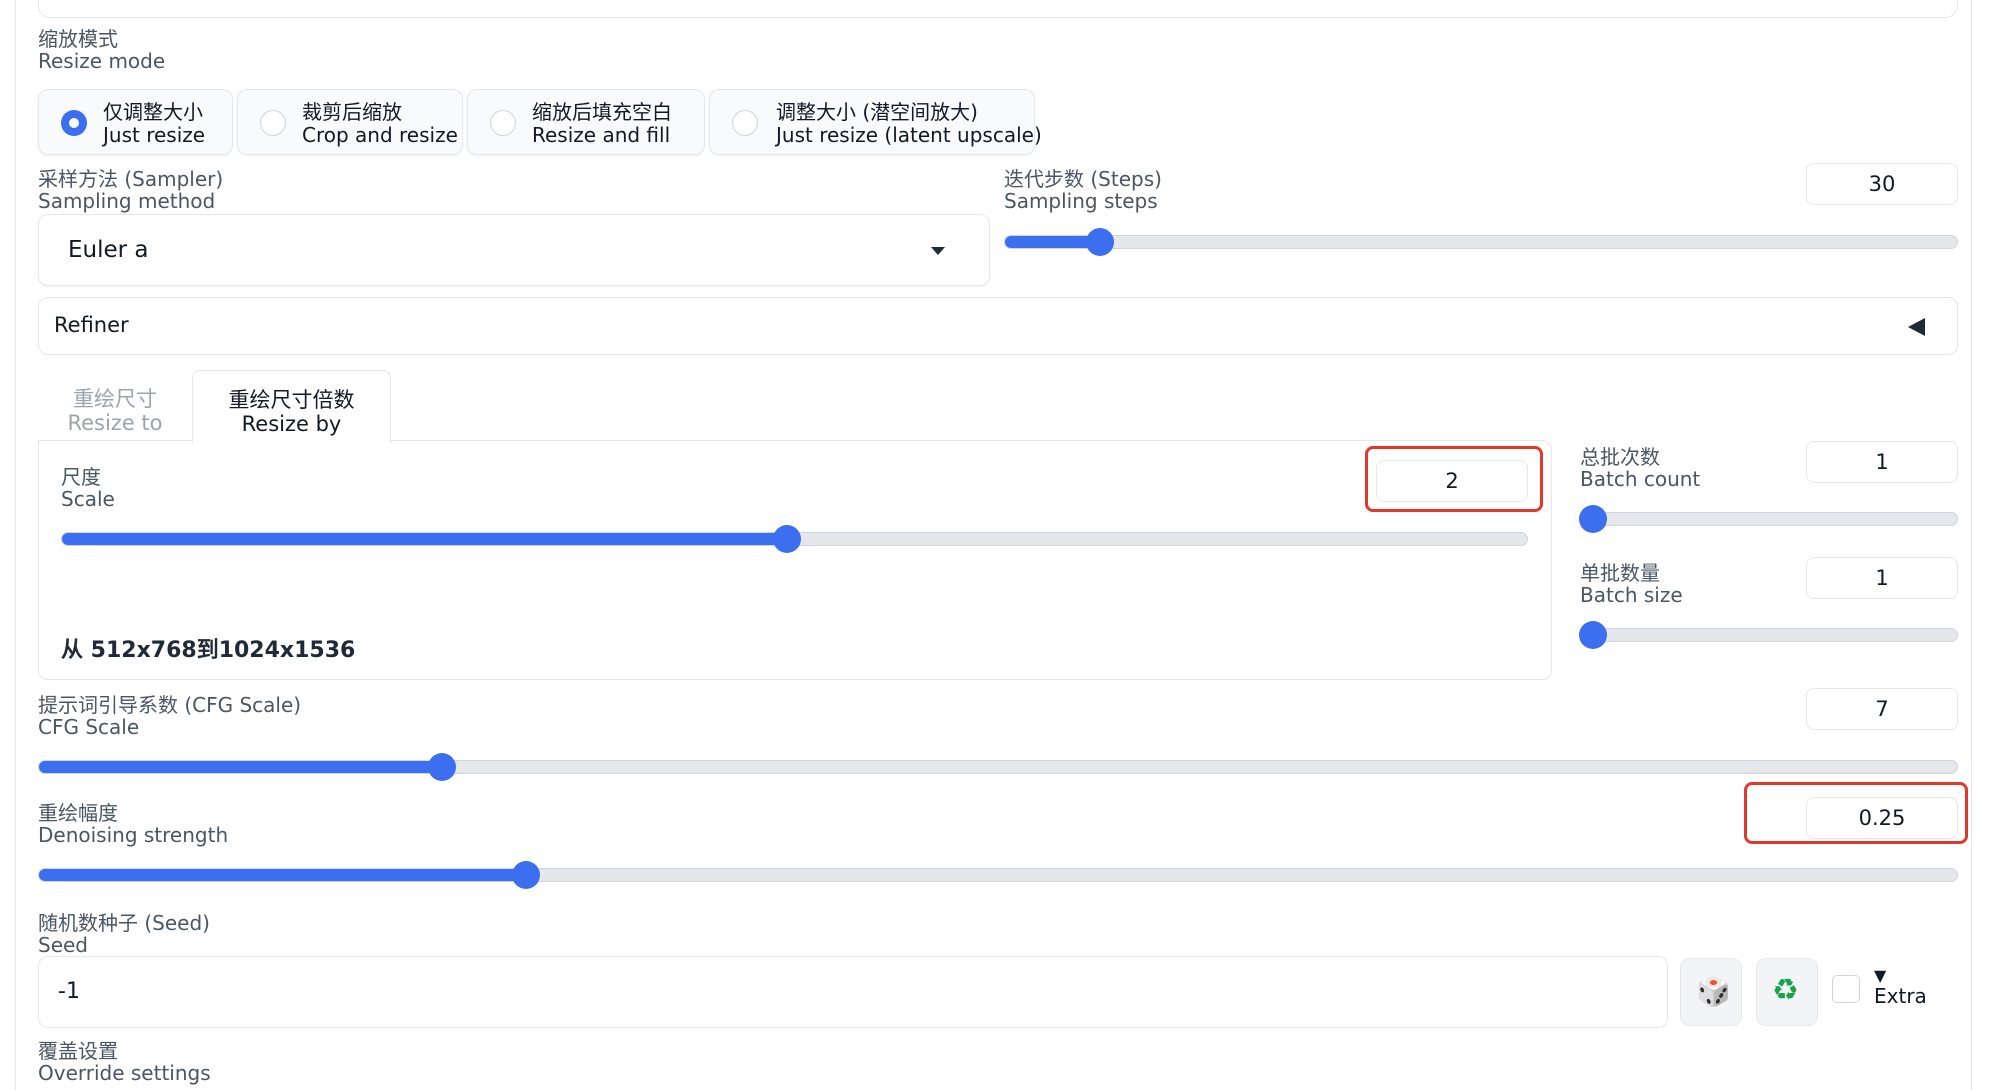 The image size is (1990, 1090). I want to click on steps-input: 30, so click(1882, 184).